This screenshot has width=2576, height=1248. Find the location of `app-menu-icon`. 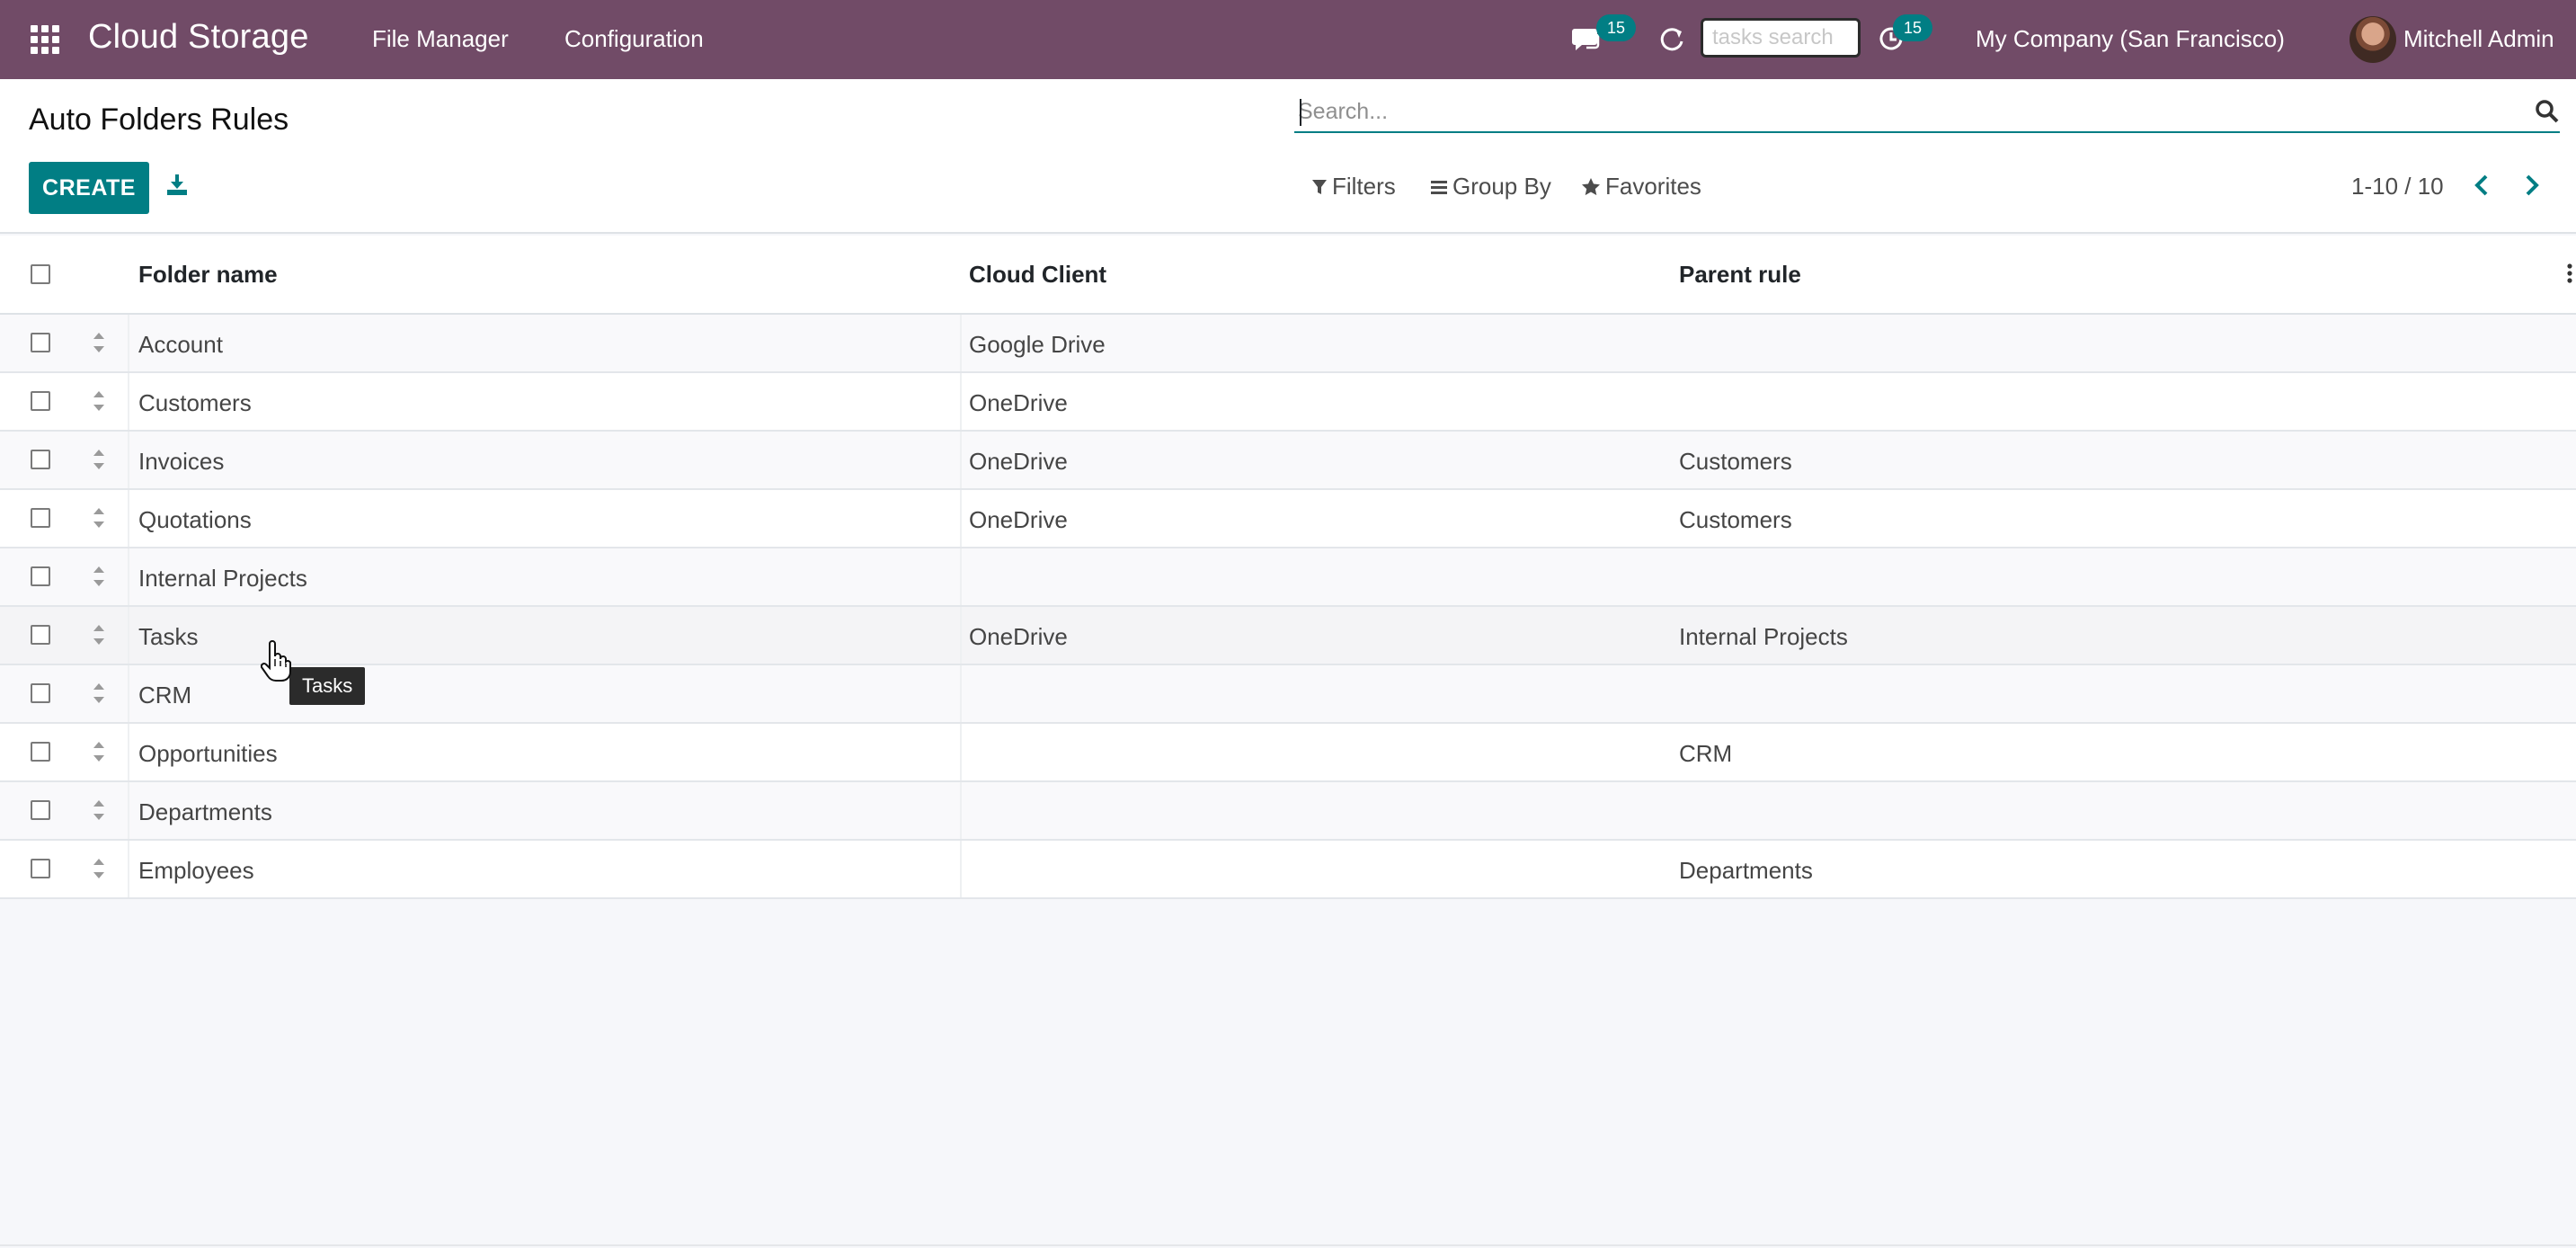

app-menu-icon is located at coordinates (45, 39).